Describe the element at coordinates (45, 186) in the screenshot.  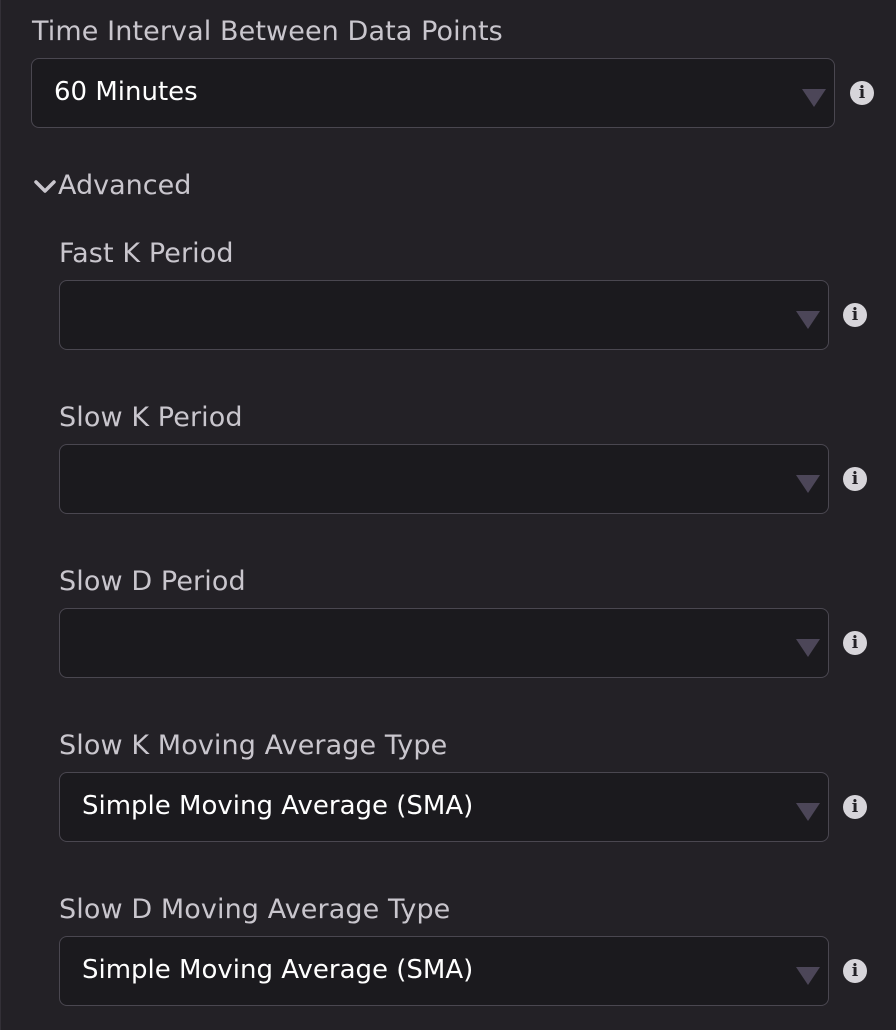
I see `chevron-down-icon` at that location.